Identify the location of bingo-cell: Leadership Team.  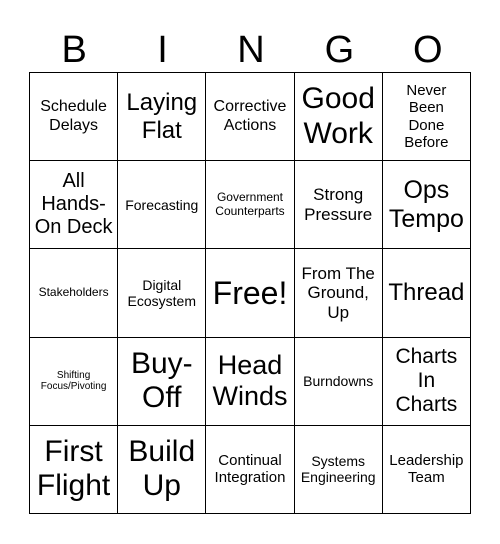
(426, 469).